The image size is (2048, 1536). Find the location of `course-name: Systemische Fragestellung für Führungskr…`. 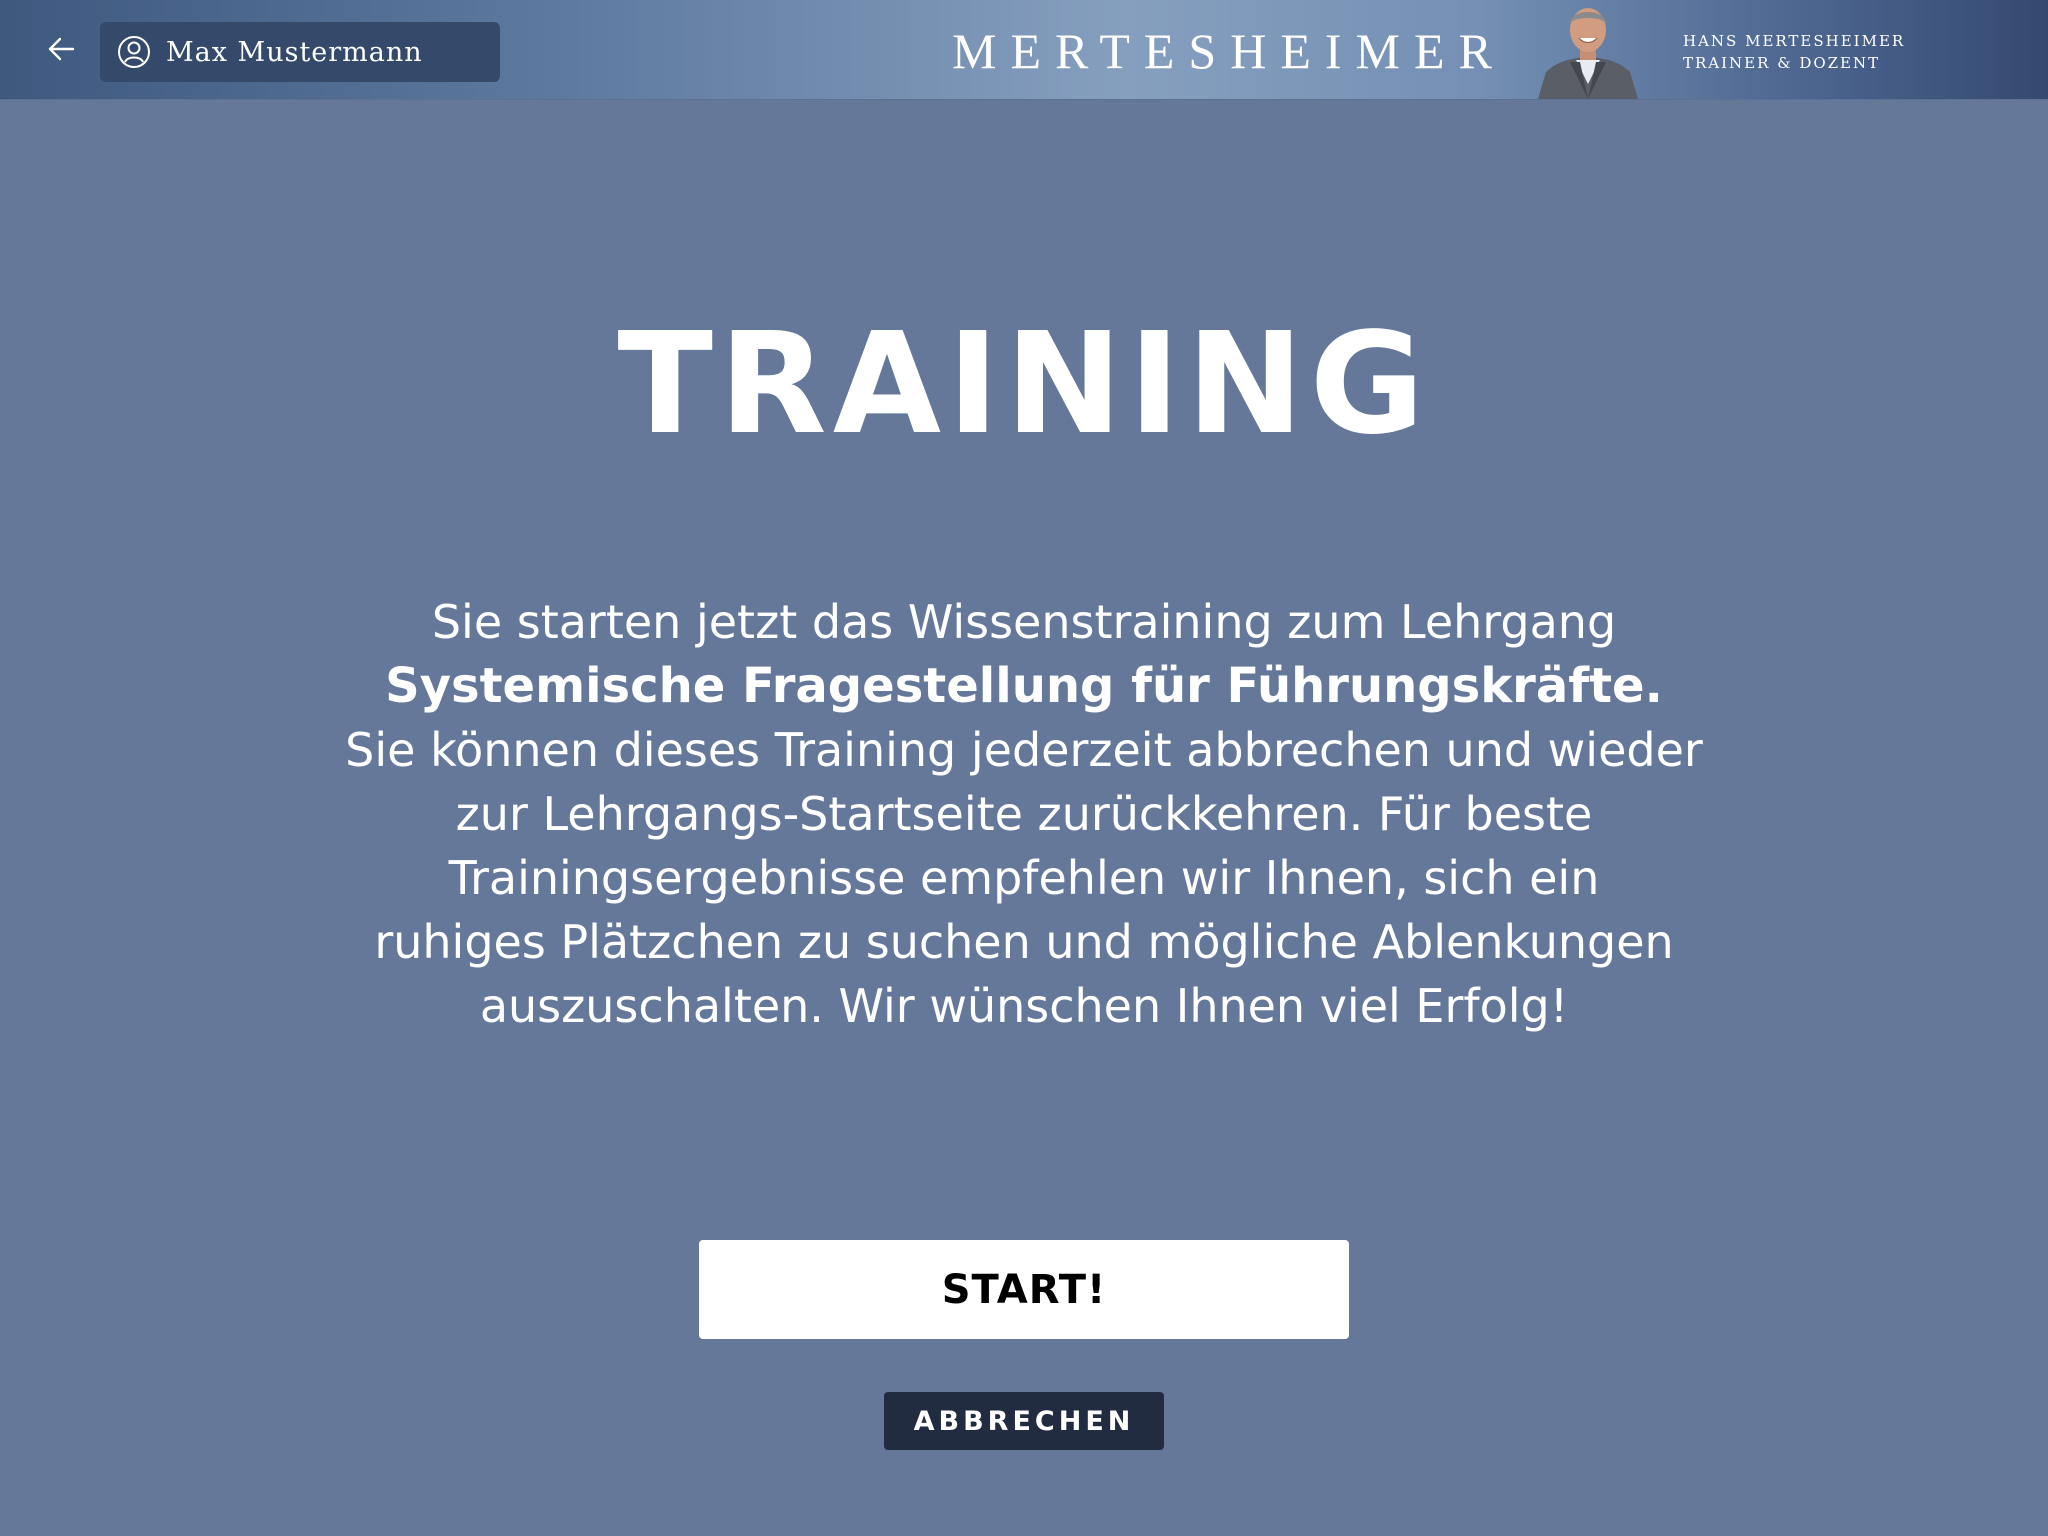

course-name: Systemische Fragestellung für Führungskr… is located at coordinates (1024, 686).